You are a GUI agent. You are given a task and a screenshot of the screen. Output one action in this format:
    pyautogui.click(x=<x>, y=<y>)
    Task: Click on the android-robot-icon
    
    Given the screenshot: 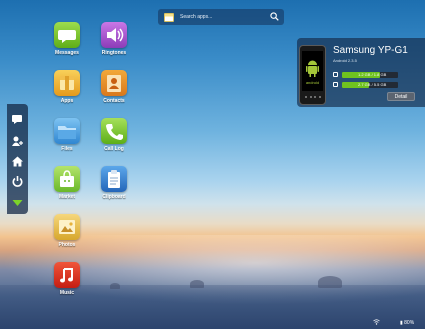 What is the action you would take?
    pyautogui.click(x=312, y=68)
    